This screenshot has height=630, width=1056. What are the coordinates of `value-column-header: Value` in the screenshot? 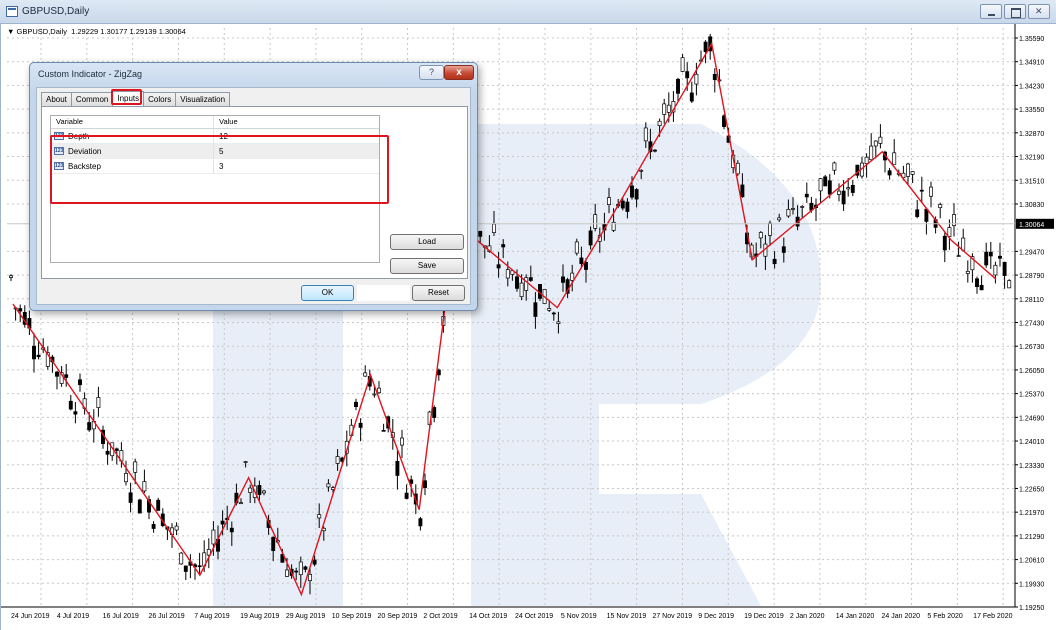 It's located at (296, 122).